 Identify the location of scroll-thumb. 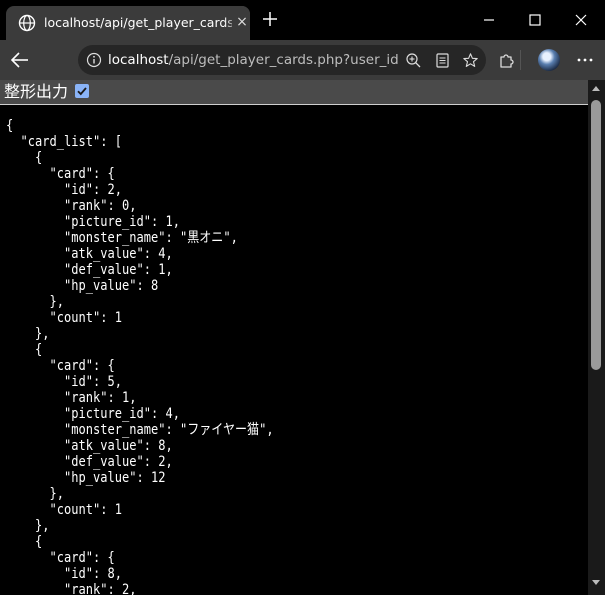
(596, 235).